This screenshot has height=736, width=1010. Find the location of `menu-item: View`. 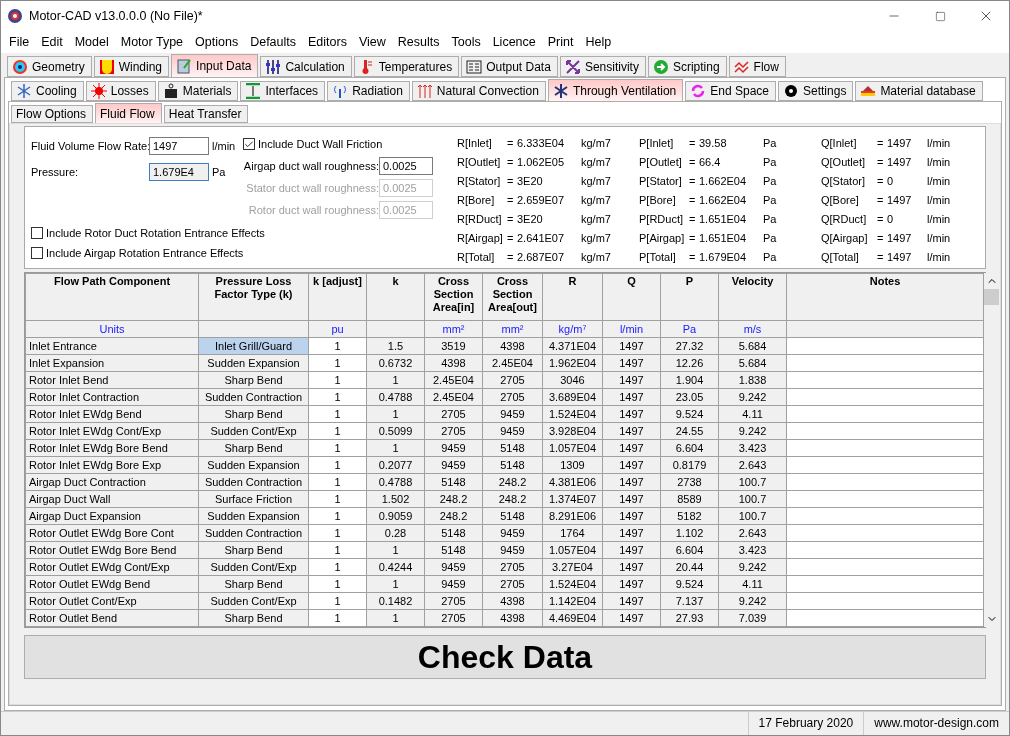

menu-item: View is located at coordinates (372, 42).